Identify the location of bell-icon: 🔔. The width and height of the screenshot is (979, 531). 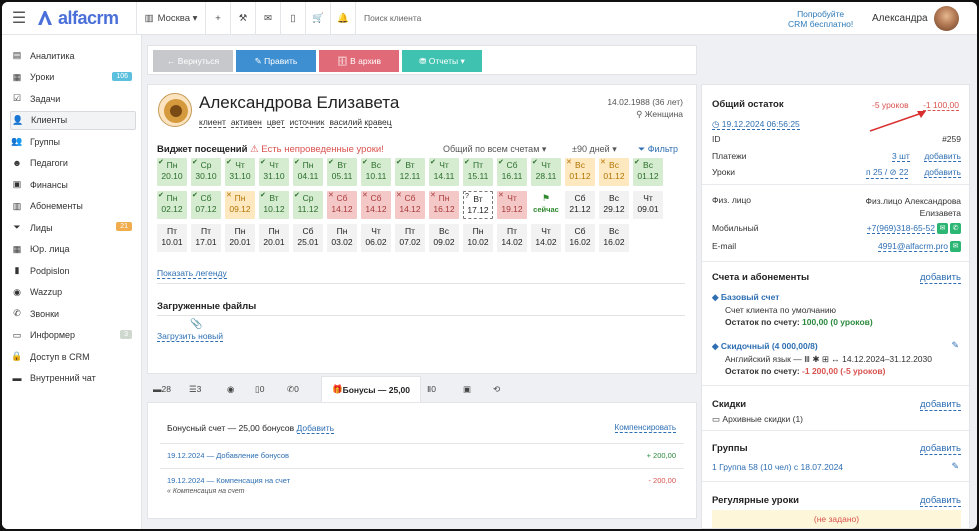
(343, 18).